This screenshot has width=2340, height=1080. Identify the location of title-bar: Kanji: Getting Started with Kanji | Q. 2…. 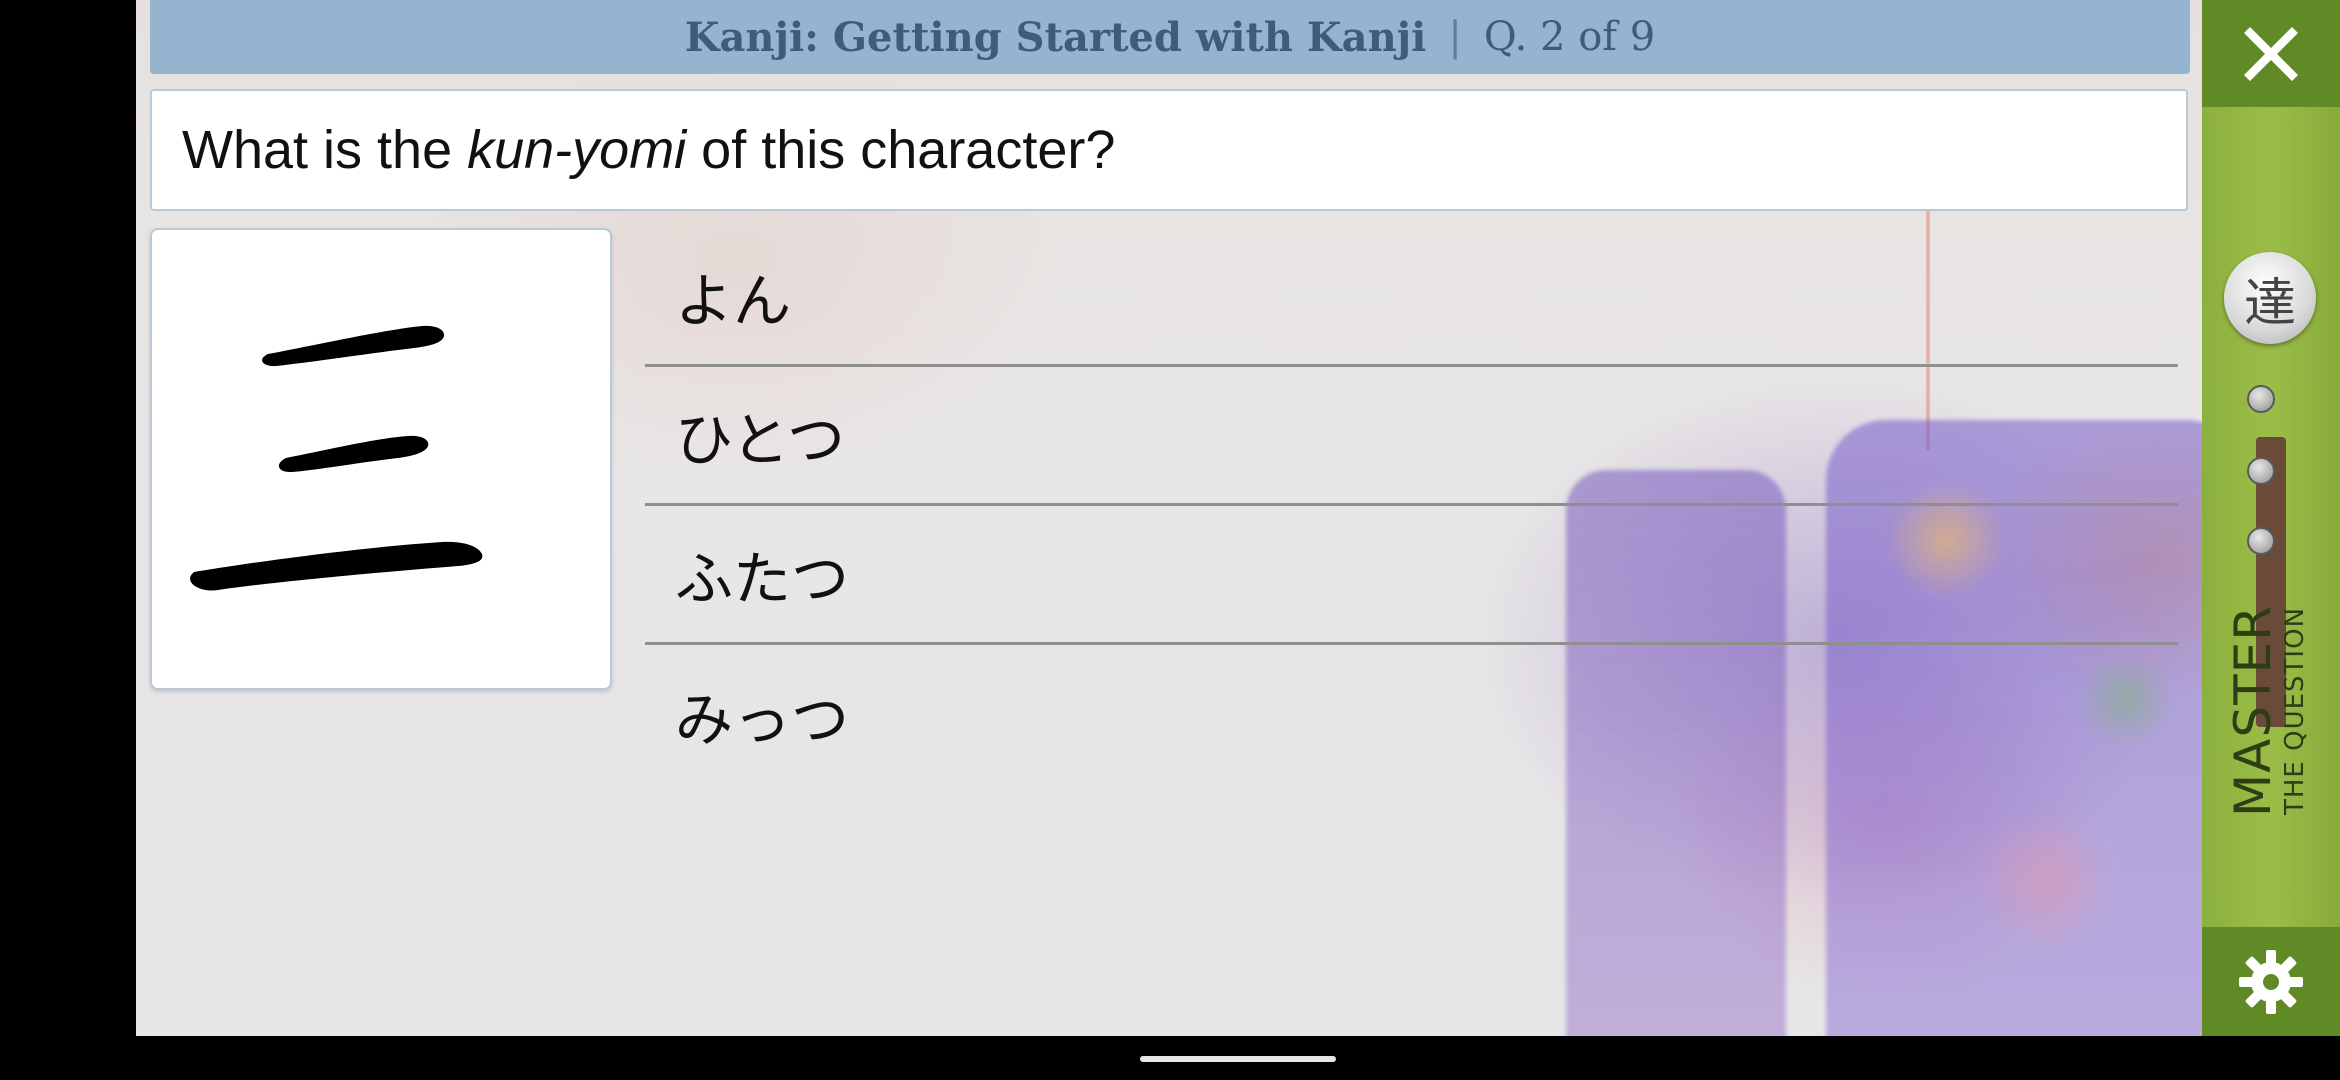
(1170, 37).